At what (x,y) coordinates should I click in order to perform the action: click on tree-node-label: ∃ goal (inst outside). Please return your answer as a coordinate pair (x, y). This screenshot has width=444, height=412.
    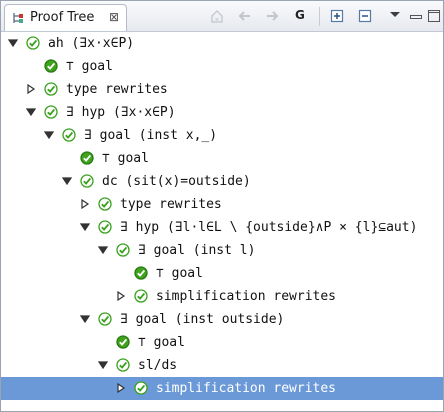
    Looking at the image, I should click on (202, 319).